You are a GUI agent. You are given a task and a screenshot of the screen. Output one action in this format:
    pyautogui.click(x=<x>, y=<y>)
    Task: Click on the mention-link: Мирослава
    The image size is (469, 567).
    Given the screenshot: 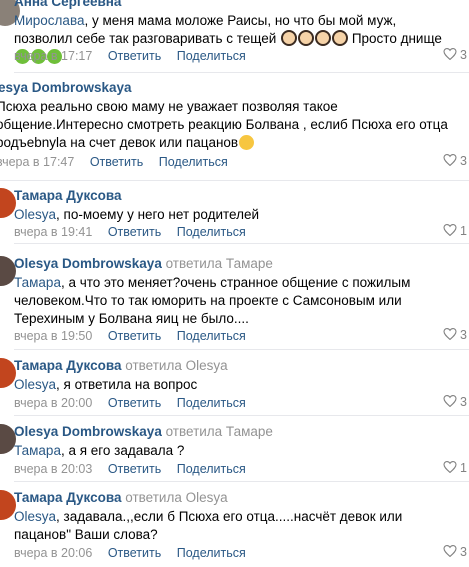 What is the action you would take?
    pyautogui.click(x=49, y=20)
    